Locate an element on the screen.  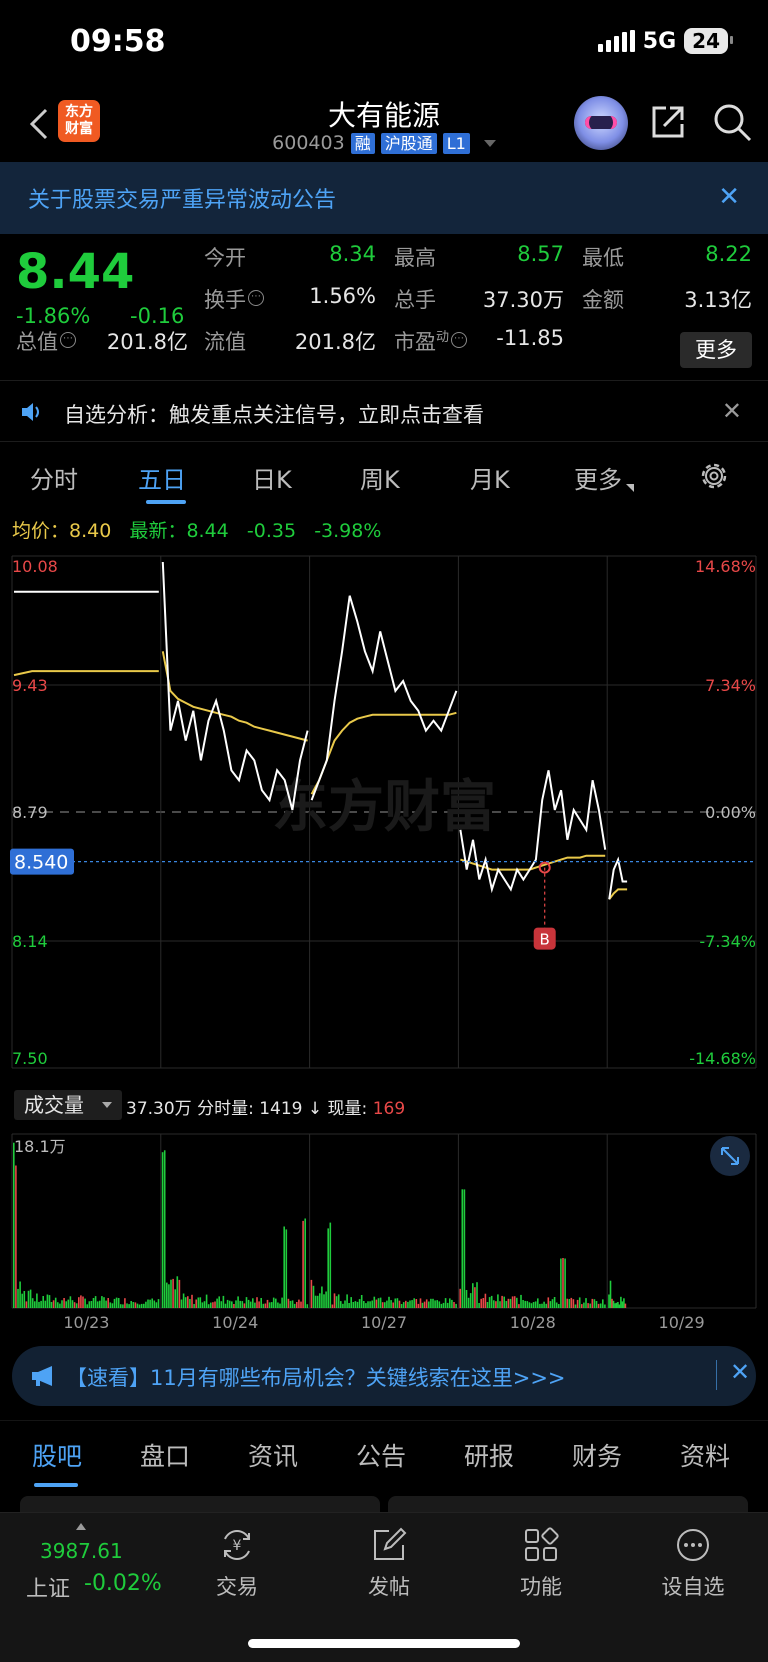
volume-chart: 18.1万 10/23 10/24 10/27 10/28 10/29 is located at coordinates (384, 1228).